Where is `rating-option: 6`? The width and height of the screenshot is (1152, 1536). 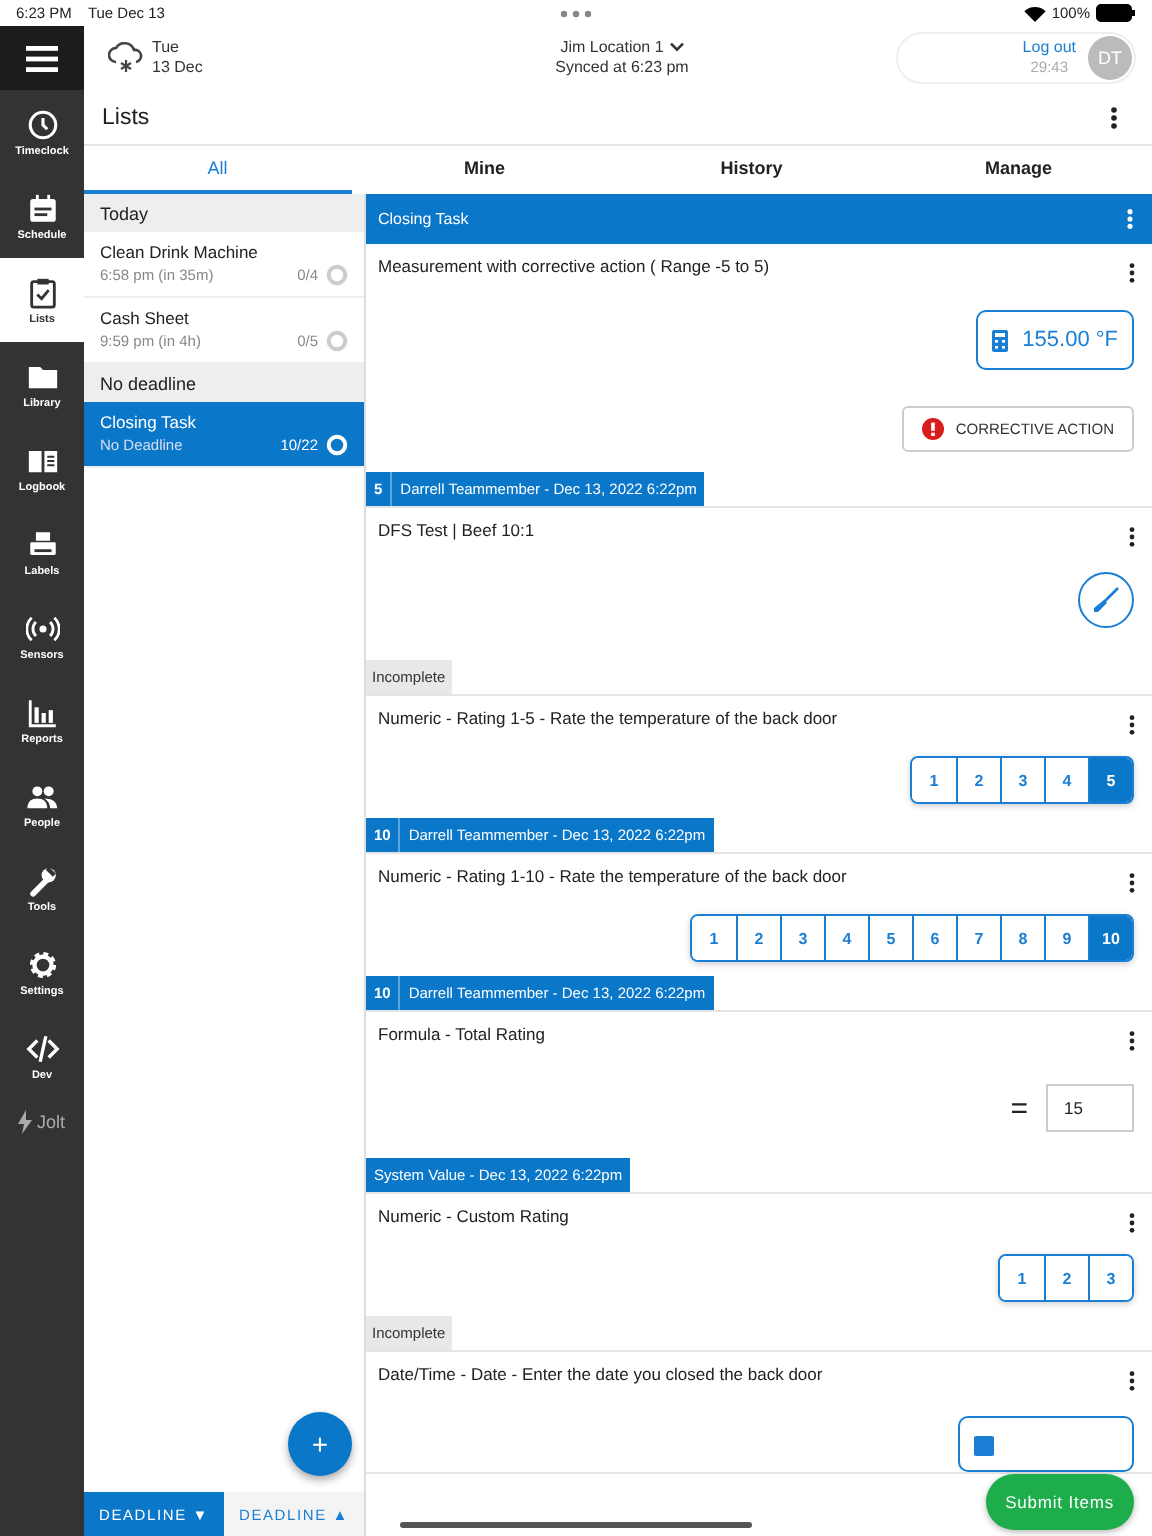 rating-option: 6 is located at coordinates (934, 938).